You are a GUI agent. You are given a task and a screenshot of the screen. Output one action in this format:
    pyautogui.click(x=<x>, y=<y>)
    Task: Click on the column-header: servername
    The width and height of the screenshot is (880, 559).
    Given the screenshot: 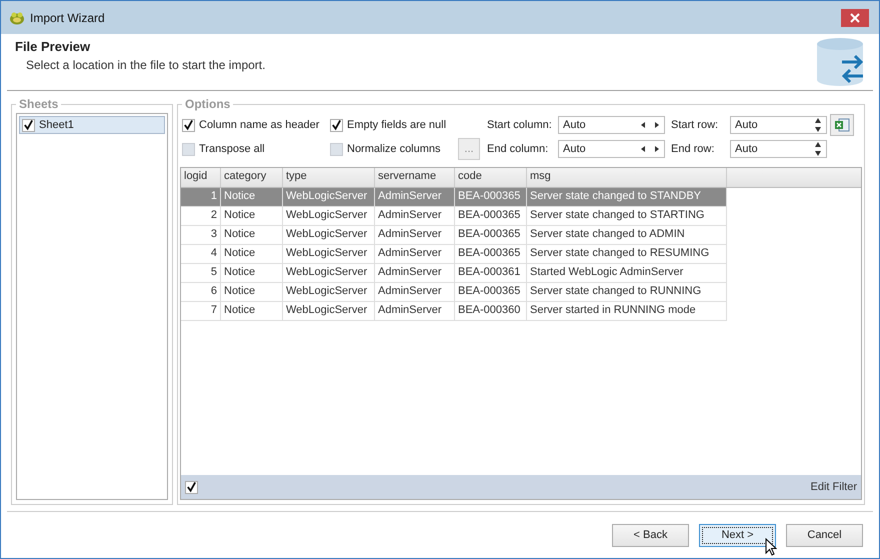 What is the action you would take?
    pyautogui.click(x=415, y=177)
    